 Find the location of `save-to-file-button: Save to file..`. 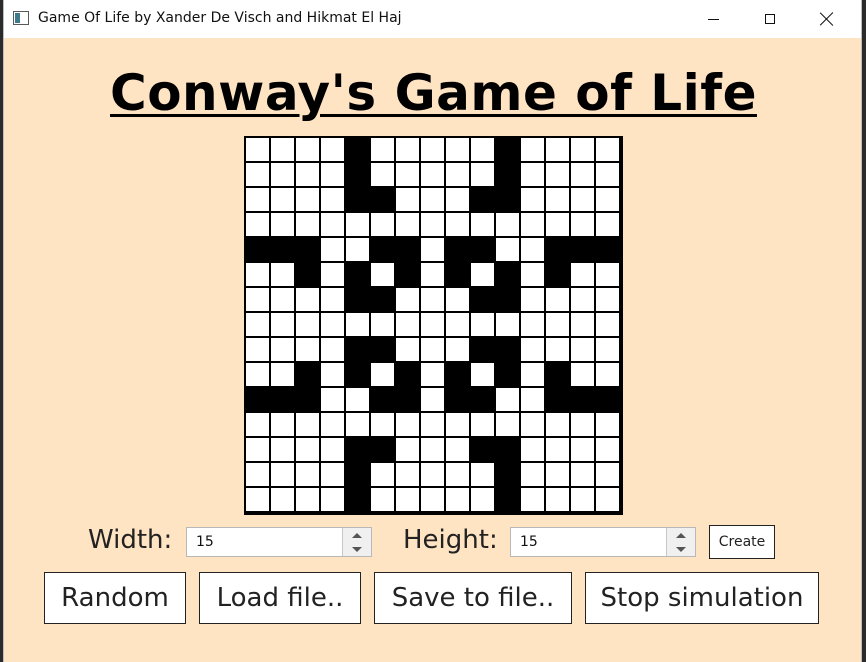

save-to-file-button: Save to file.. is located at coordinates (473, 598).